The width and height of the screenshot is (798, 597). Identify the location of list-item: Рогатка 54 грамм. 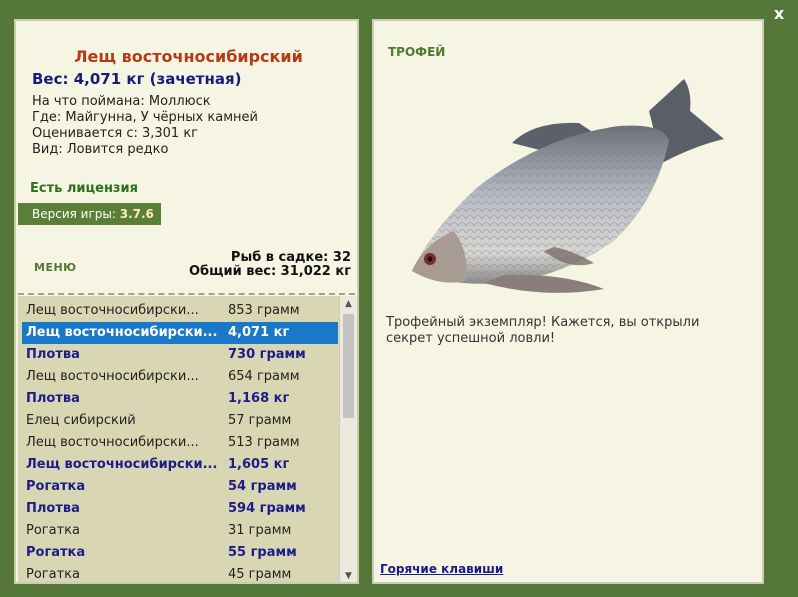
(180, 487).